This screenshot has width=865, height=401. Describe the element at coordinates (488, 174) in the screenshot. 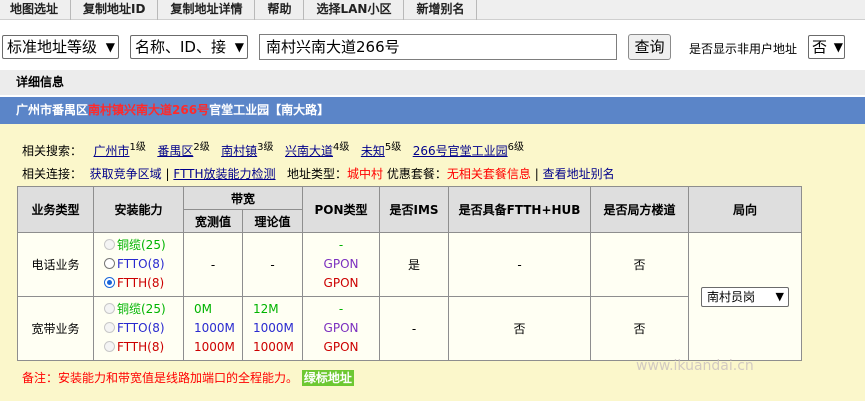

I see `promo-value: 无相关套餐信息` at that location.